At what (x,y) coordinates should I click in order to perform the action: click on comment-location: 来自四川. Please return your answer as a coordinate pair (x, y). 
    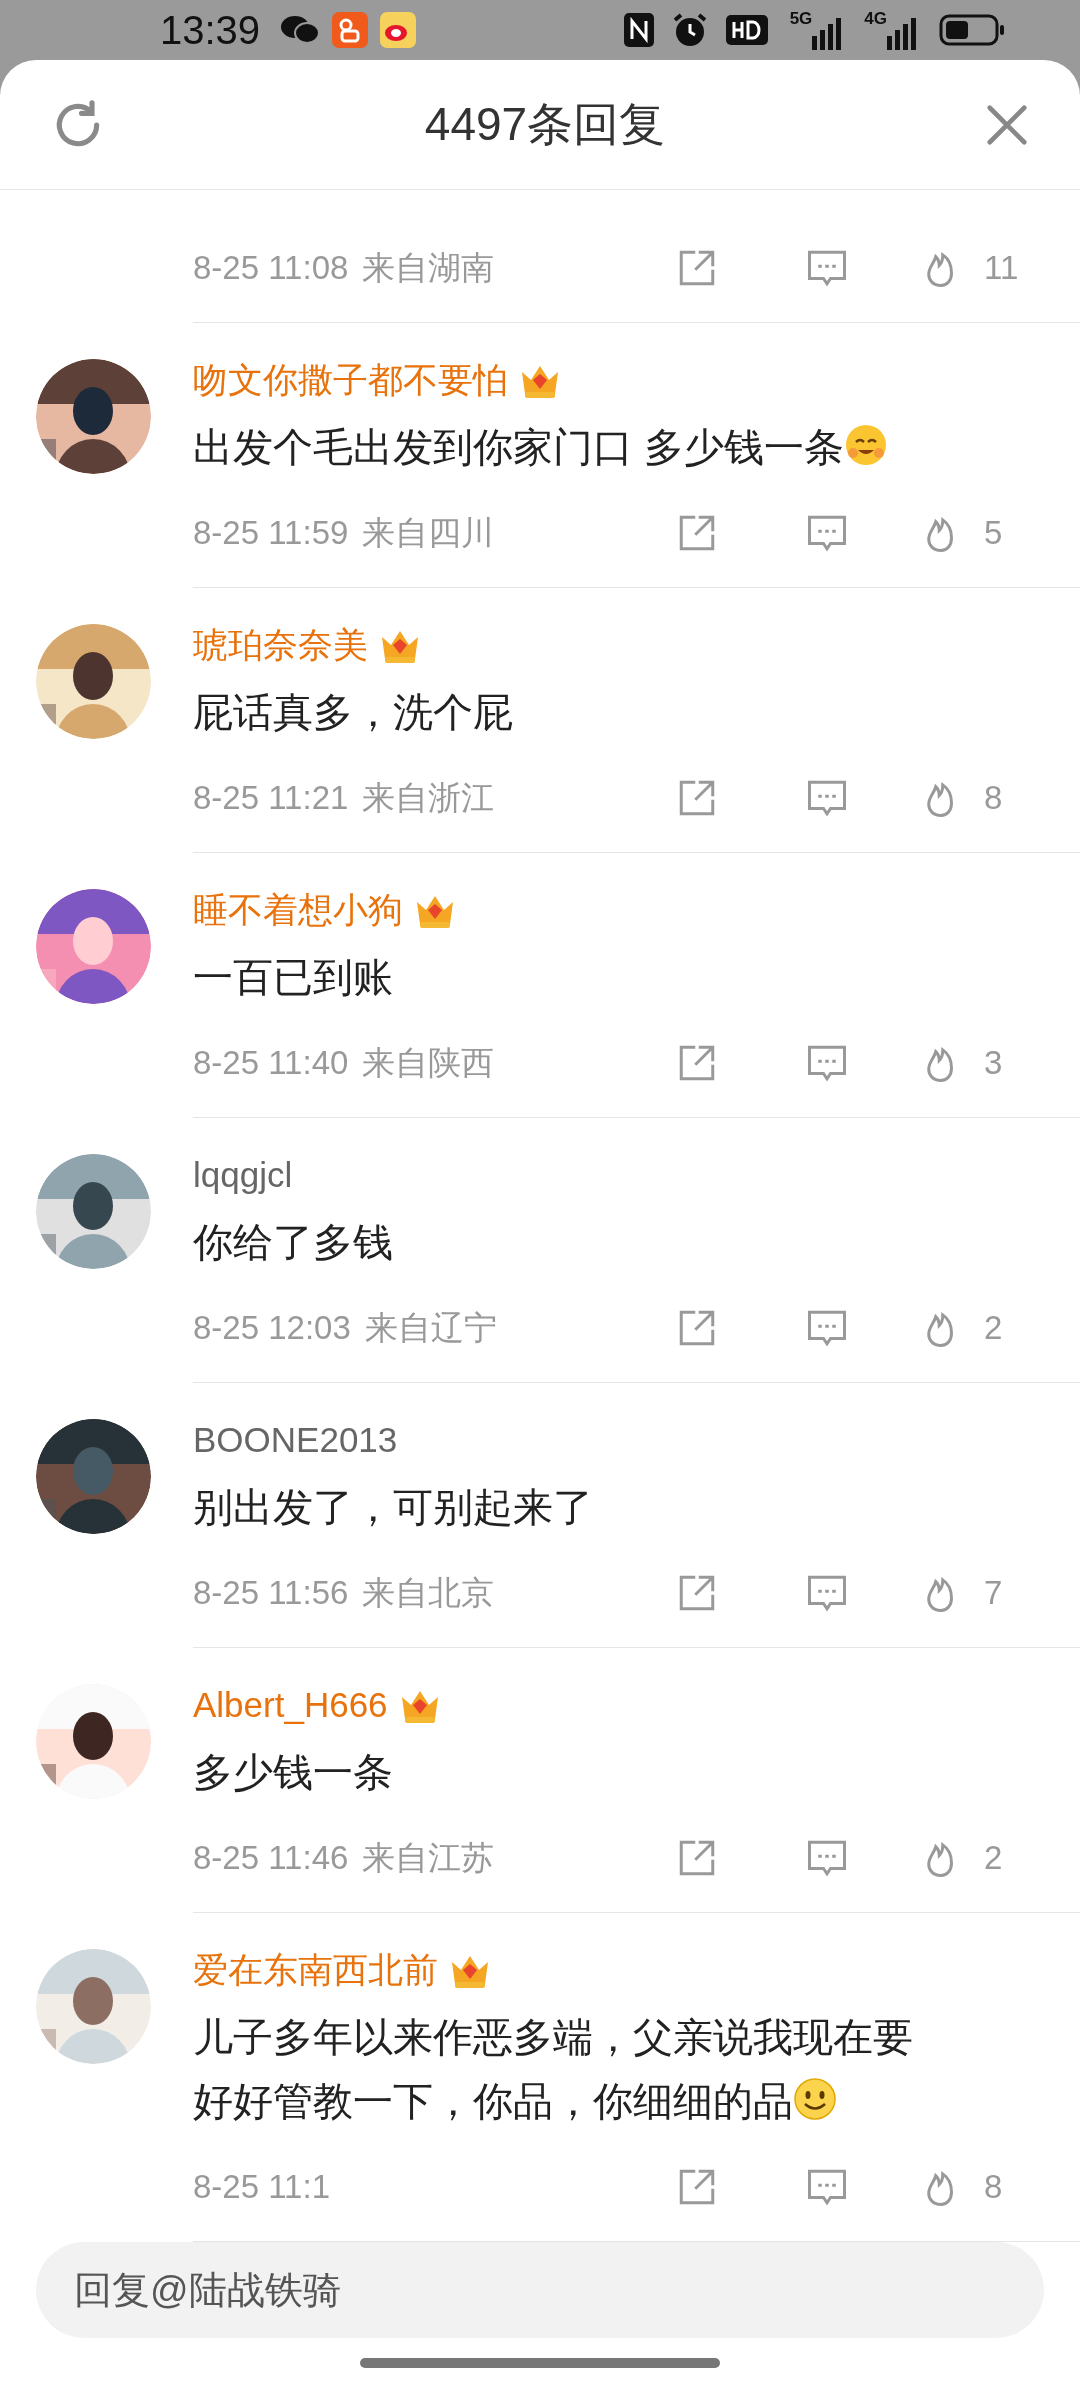
    Looking at the image, I should click on (428, 533).